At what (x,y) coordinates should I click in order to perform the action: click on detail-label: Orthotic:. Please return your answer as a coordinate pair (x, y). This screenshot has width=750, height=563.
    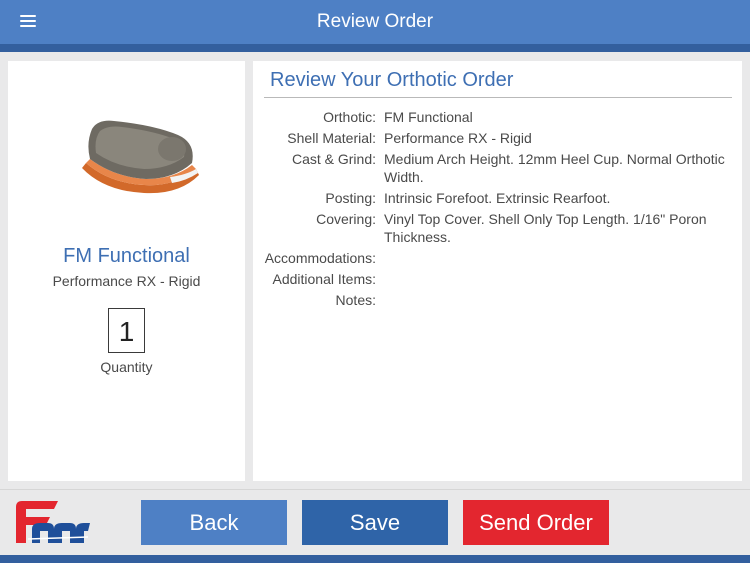
    Looking at the image, I should click on (349, 117).